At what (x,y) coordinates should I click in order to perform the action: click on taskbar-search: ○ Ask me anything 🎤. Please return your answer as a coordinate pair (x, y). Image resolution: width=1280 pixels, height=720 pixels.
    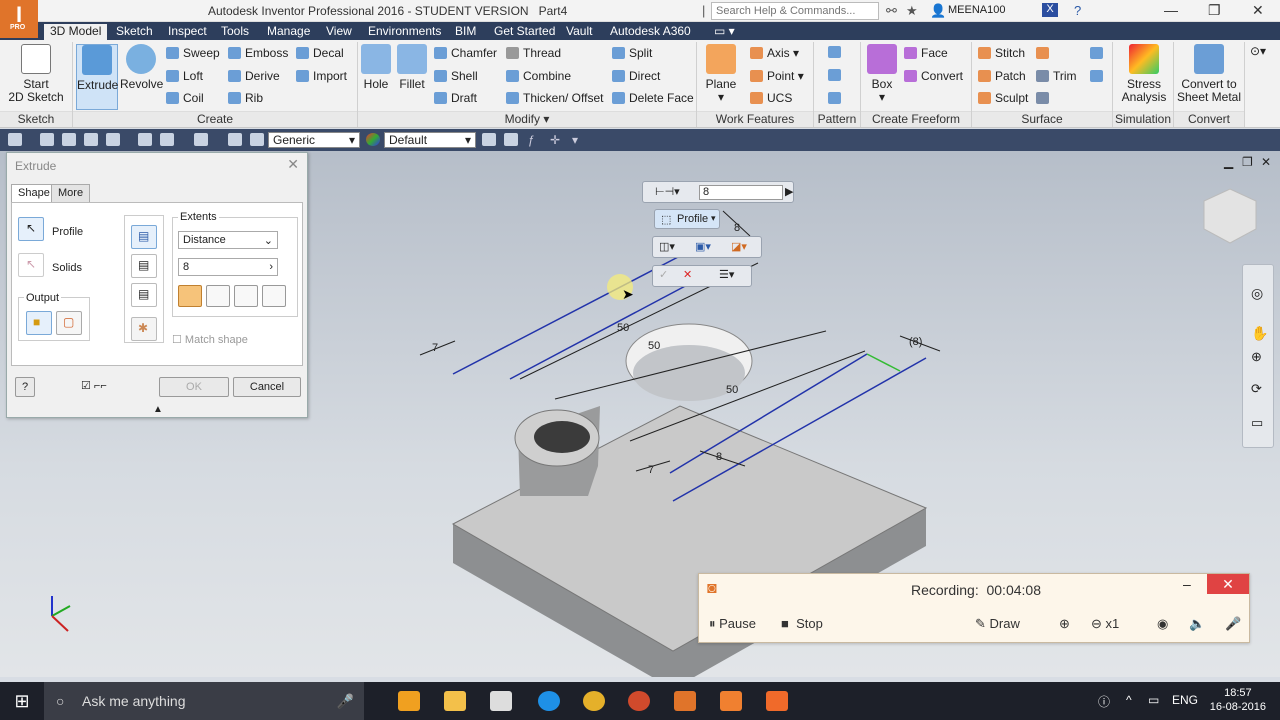
    Looking at the image, I should click on (204, 701).